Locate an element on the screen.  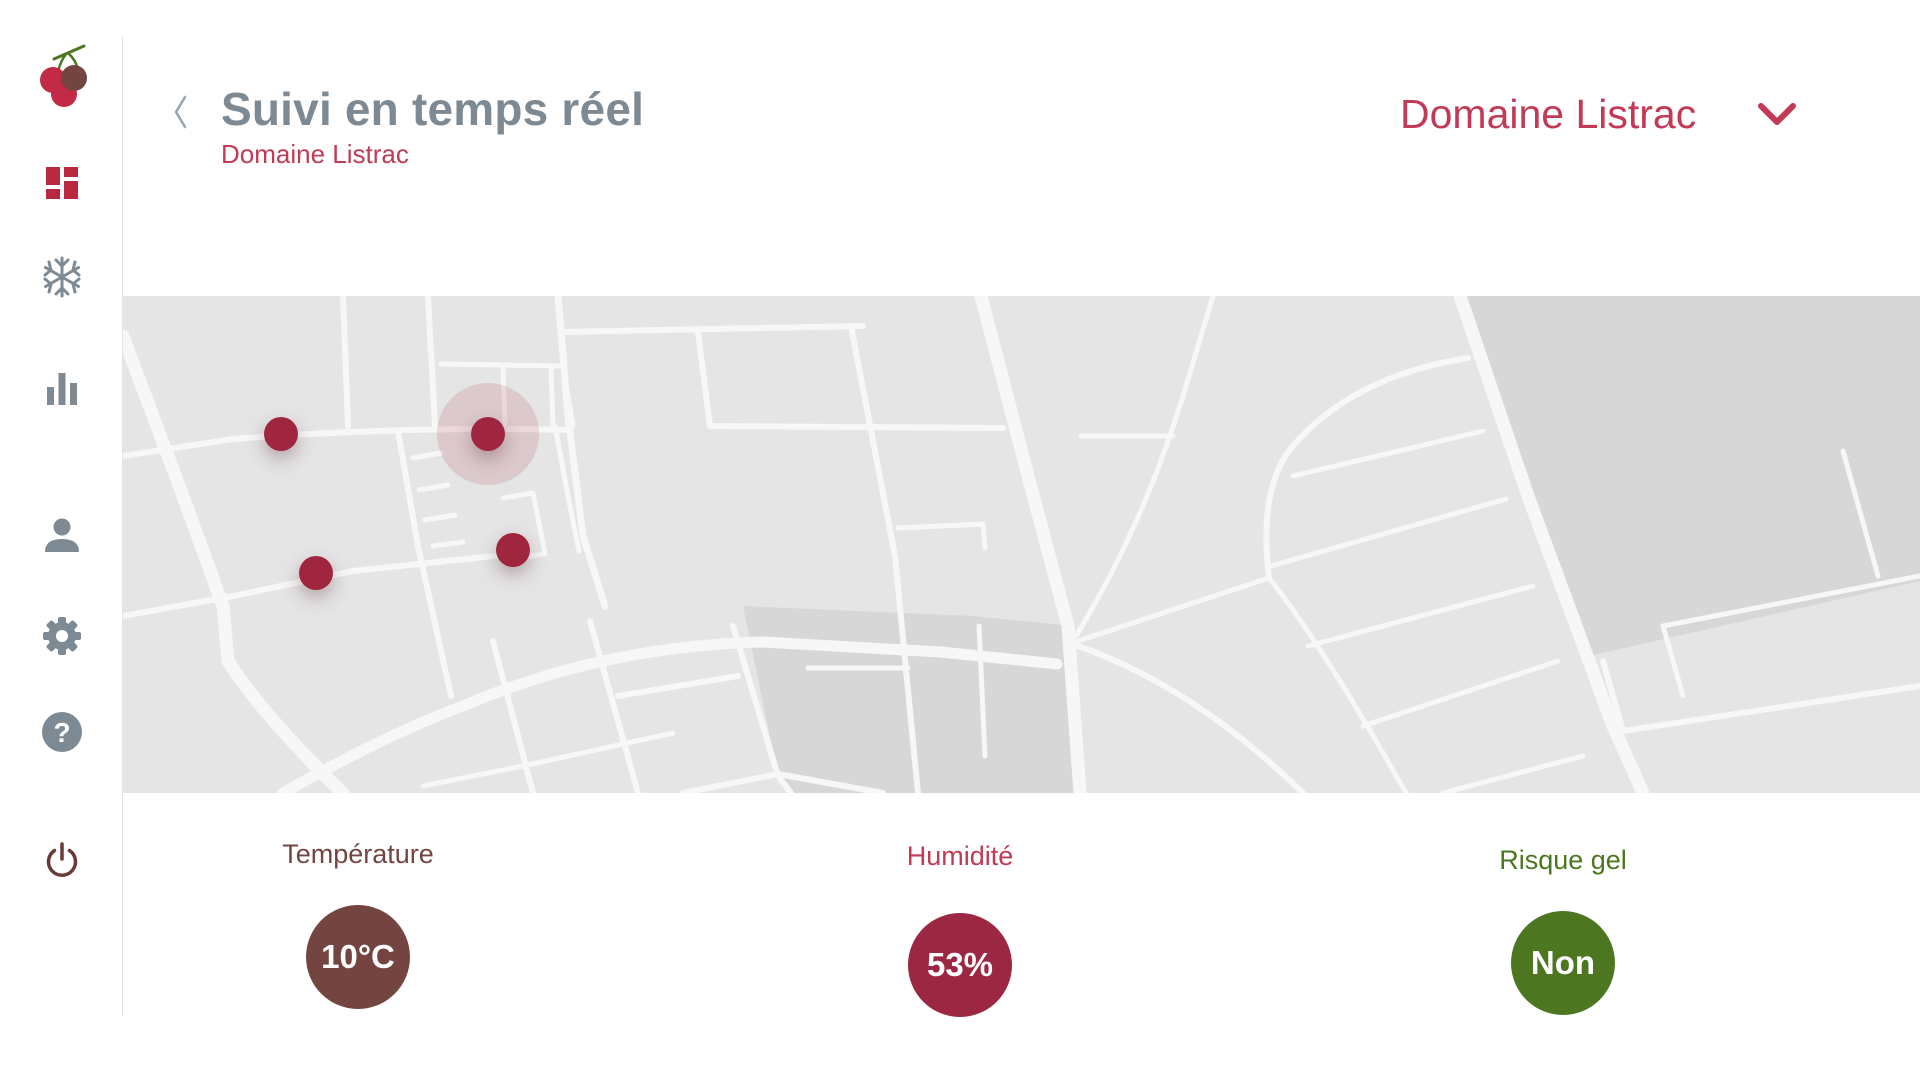
metric-temperature: Température 10°C is located at coordinates (358, 929).